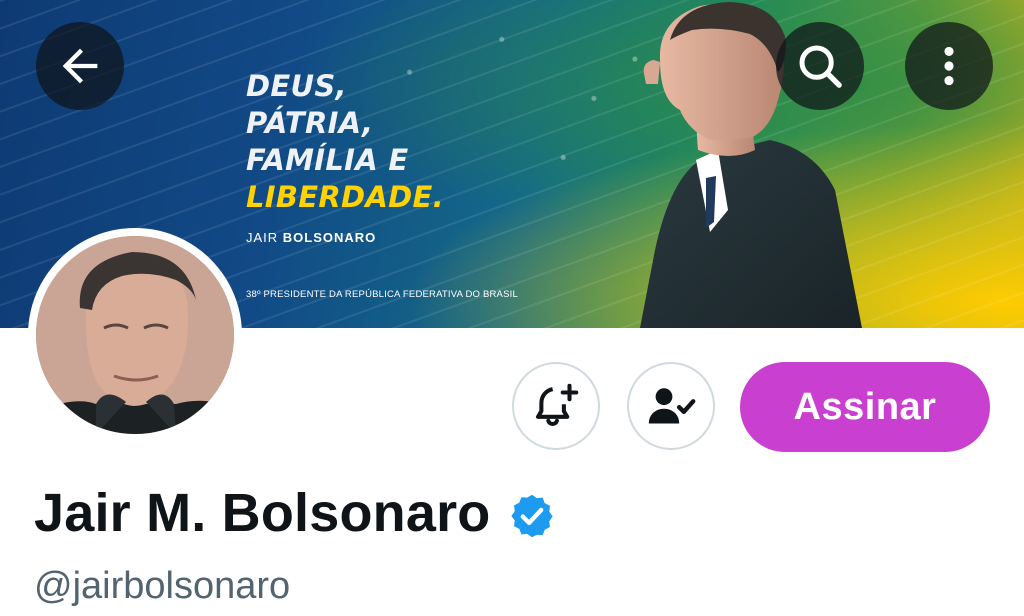 This screenshot has width=1024, height=616. What do you see at coordinates (345, 142) in the screenshot?
I see `banner-slogan: DEUS, PÁTRIA, FAMÍLIA E LIBERDADE.` at bounding box center [345, 142].